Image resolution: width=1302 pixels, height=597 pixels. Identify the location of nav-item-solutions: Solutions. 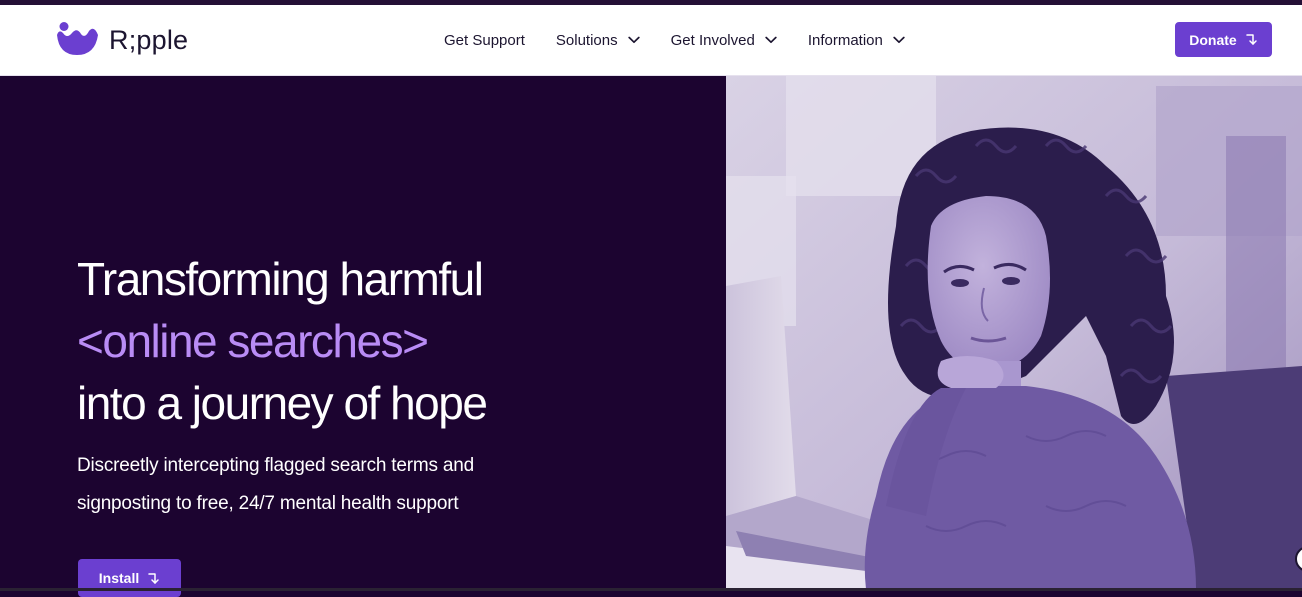
(598, 40).